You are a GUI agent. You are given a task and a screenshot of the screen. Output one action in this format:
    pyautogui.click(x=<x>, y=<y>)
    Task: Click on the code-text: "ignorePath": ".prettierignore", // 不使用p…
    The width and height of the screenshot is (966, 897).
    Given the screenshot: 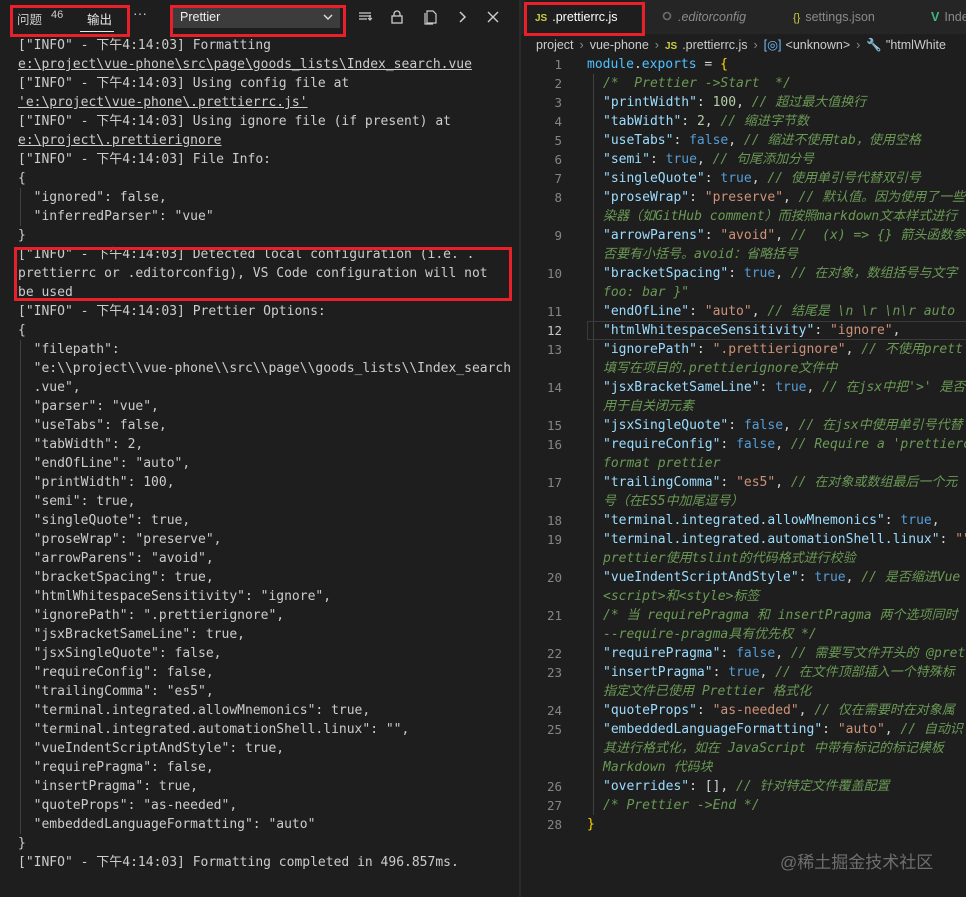 What is the action you would take?
    pyautogui.click(x=783, y=349)
    